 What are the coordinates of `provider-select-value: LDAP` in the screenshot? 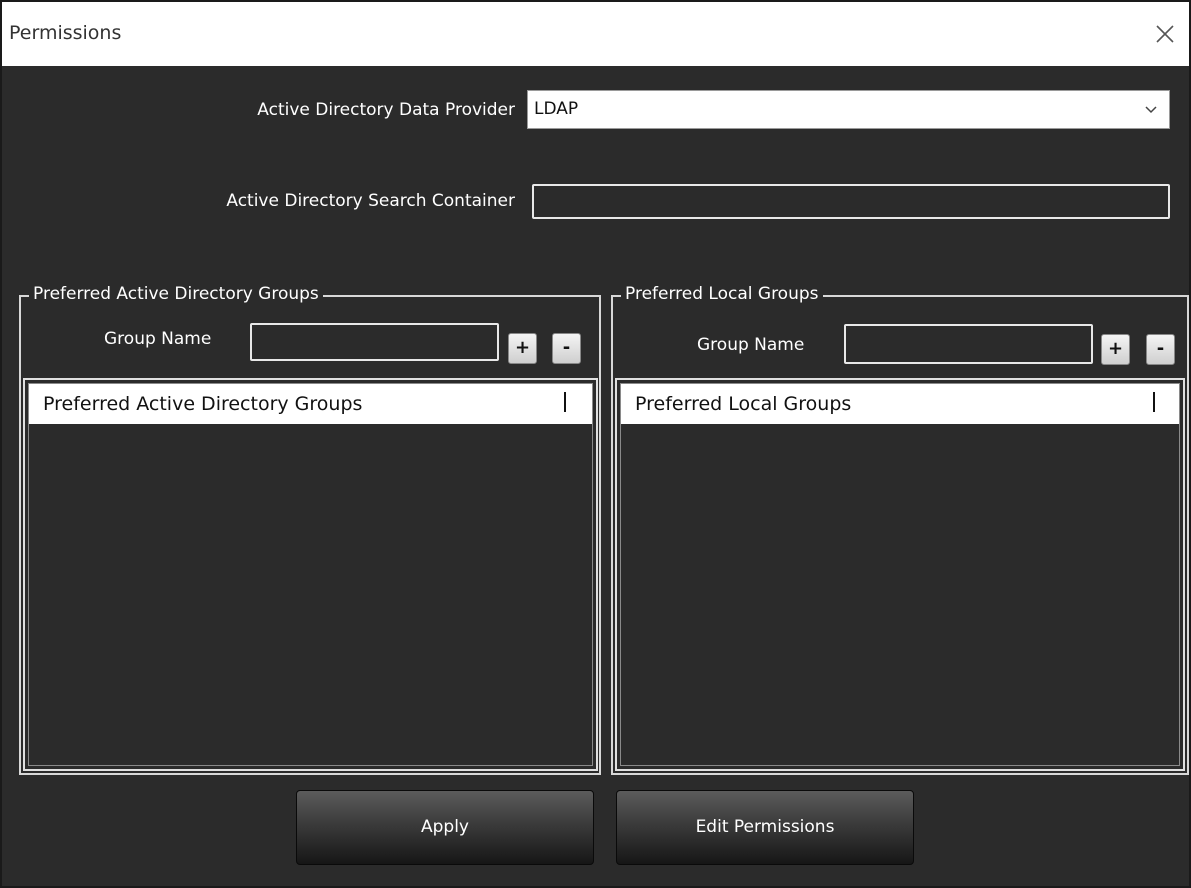 It's located at (556, 109).